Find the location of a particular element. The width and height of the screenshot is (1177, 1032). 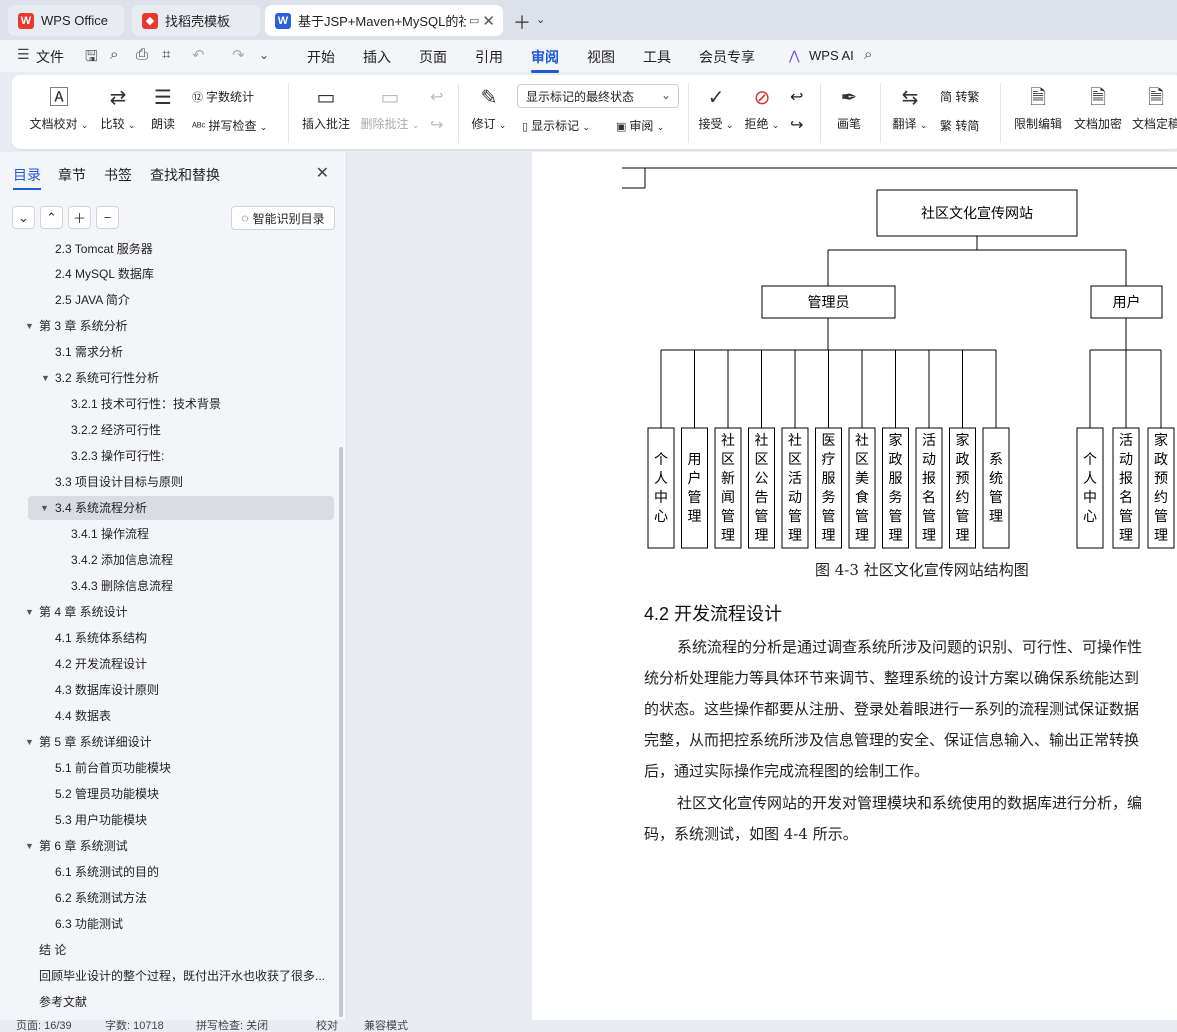

new-tab-icon: ＋ is located at coordinates (522, 22).